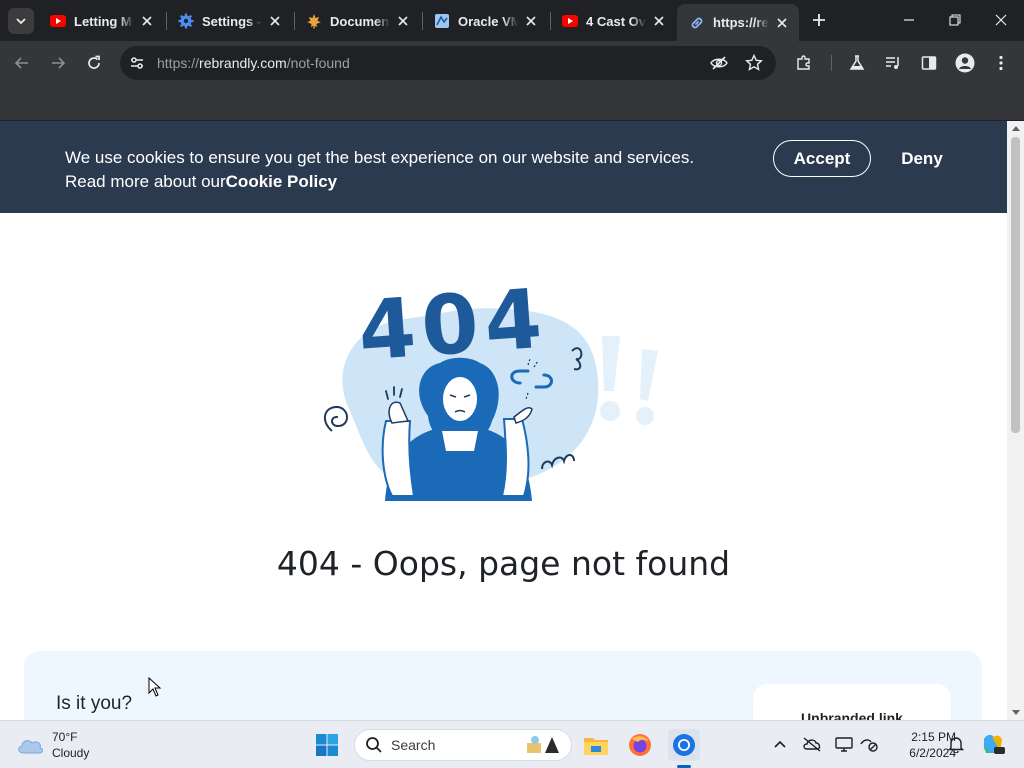  What do you see at coordinates (697, 23) in the screenshot?
I see `link-icon` at bounding box center [697, 23].